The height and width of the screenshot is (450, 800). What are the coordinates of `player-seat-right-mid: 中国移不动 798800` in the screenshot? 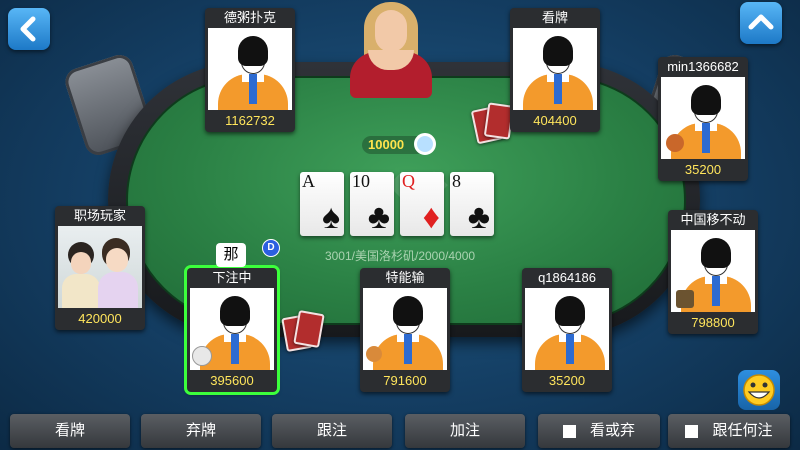 It's located at (713, 272).